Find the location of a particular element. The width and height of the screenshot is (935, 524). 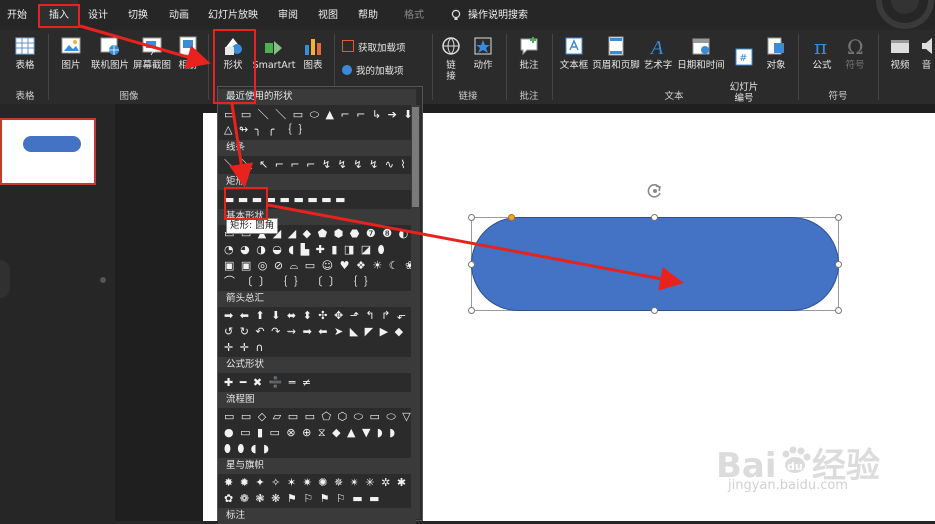

arrow-to-shapes is located at coordinates (145, 46).